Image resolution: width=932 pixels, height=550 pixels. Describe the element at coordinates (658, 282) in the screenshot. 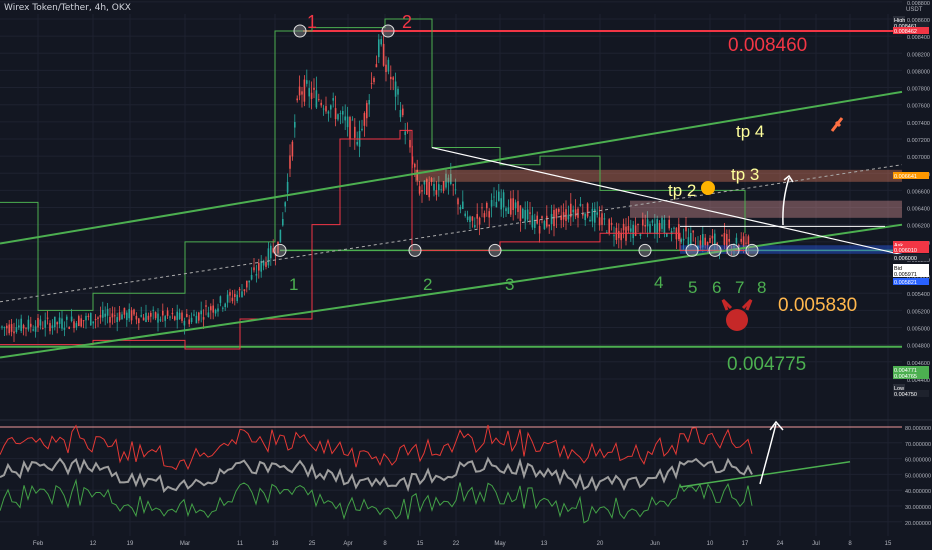

I see `touch-label-bottom-4: 4` at that location.